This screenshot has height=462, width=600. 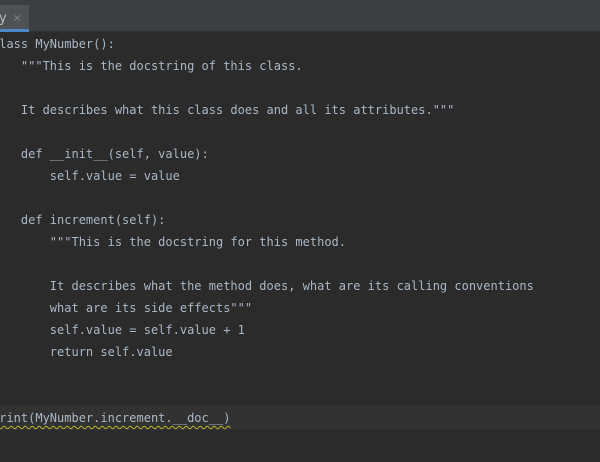 What do you see at coordinates (104, 154) in the screenshot?
I see `code-line: def __init__(self, value):` at bounding box center [104, 154].